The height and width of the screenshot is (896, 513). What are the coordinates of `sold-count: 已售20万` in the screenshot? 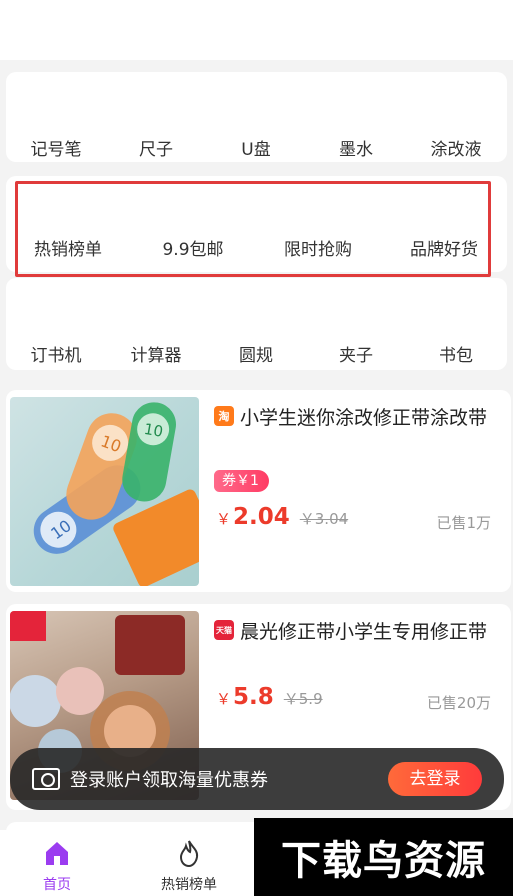 It's located at (458, 703).